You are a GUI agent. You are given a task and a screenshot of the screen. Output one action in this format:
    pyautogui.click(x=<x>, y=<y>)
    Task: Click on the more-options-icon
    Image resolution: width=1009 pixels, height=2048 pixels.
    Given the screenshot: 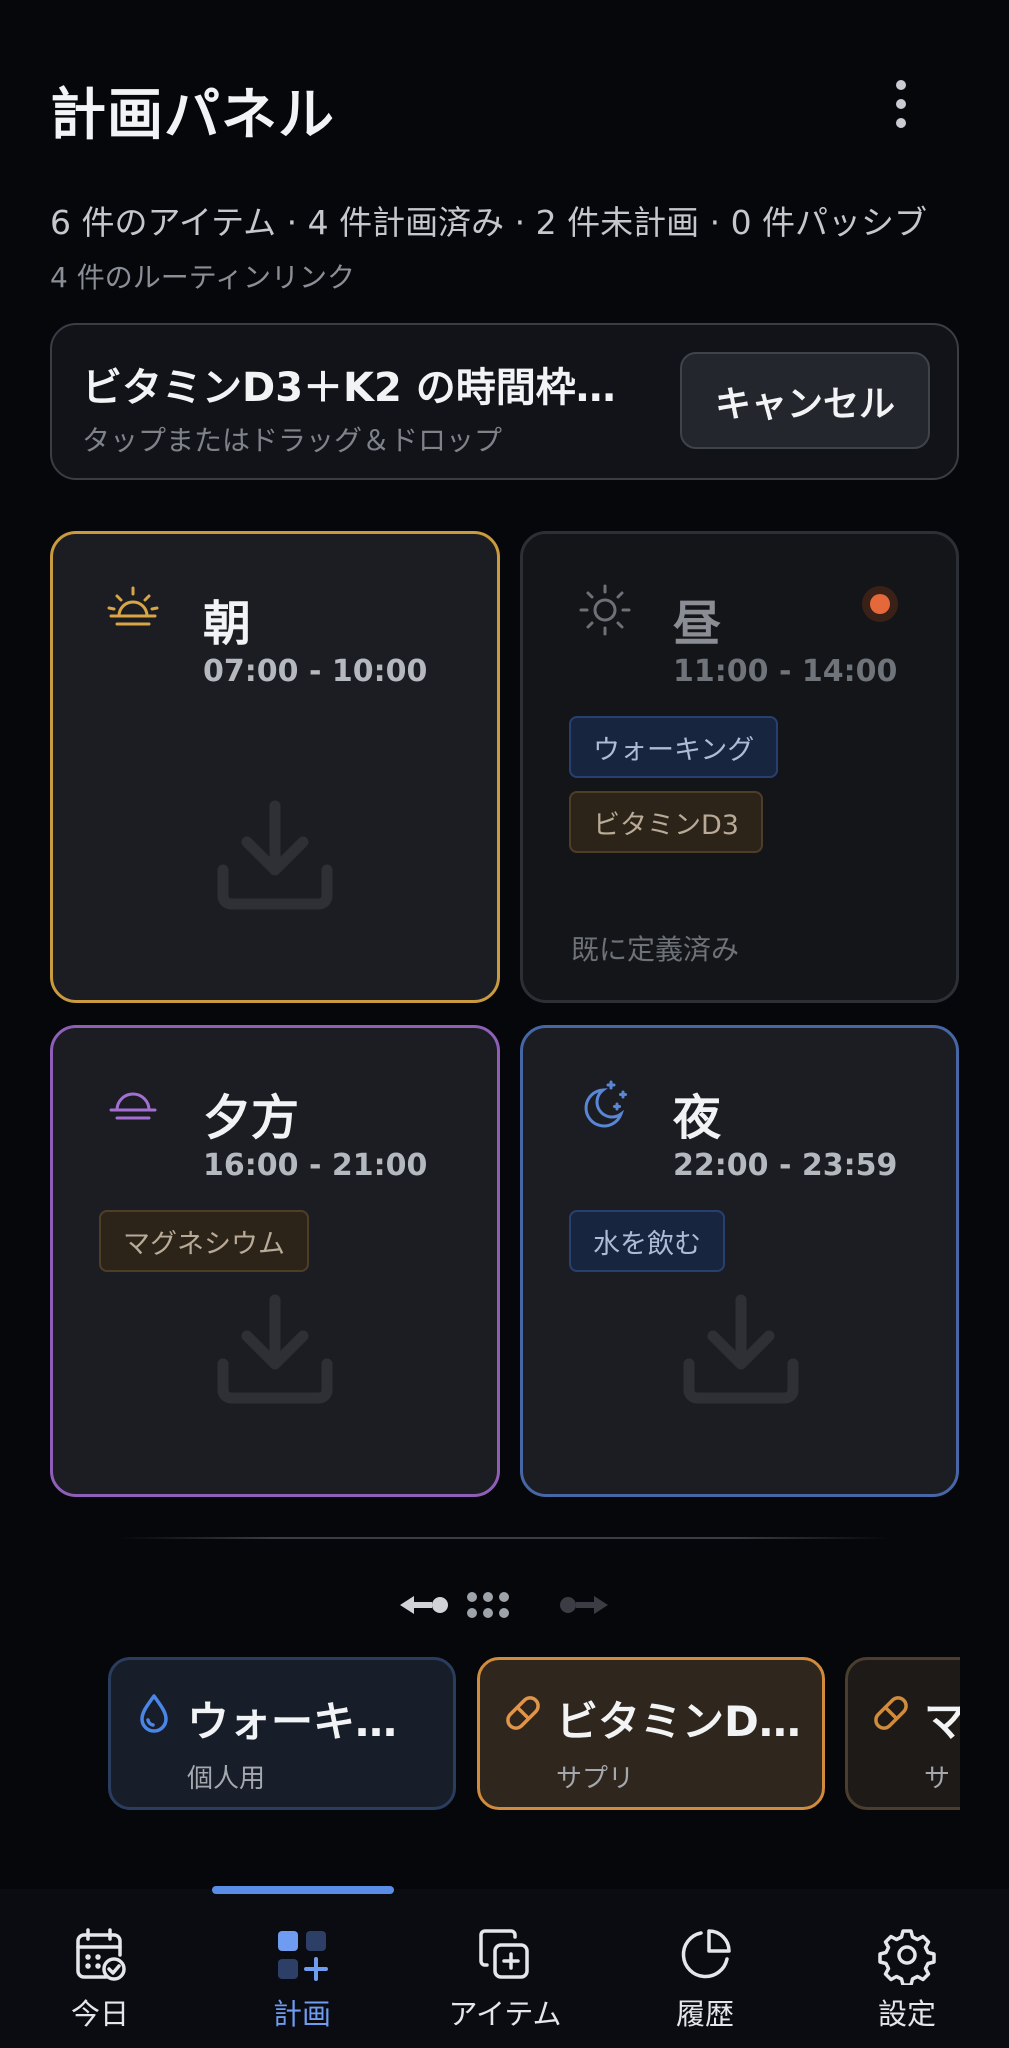 What is the action you would take?
    pyautogui.click(x=901, y=104)
    